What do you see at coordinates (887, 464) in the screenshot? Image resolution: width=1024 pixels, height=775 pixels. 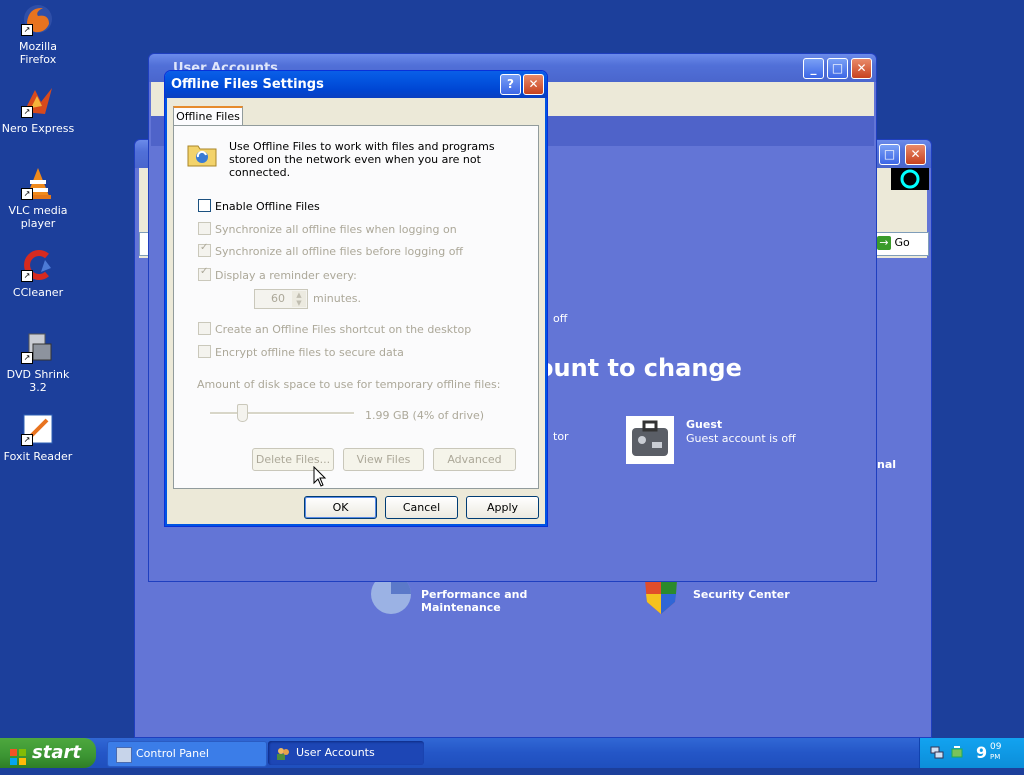 I see `account-type-fragment: nal` at bounding box center [887, 464].